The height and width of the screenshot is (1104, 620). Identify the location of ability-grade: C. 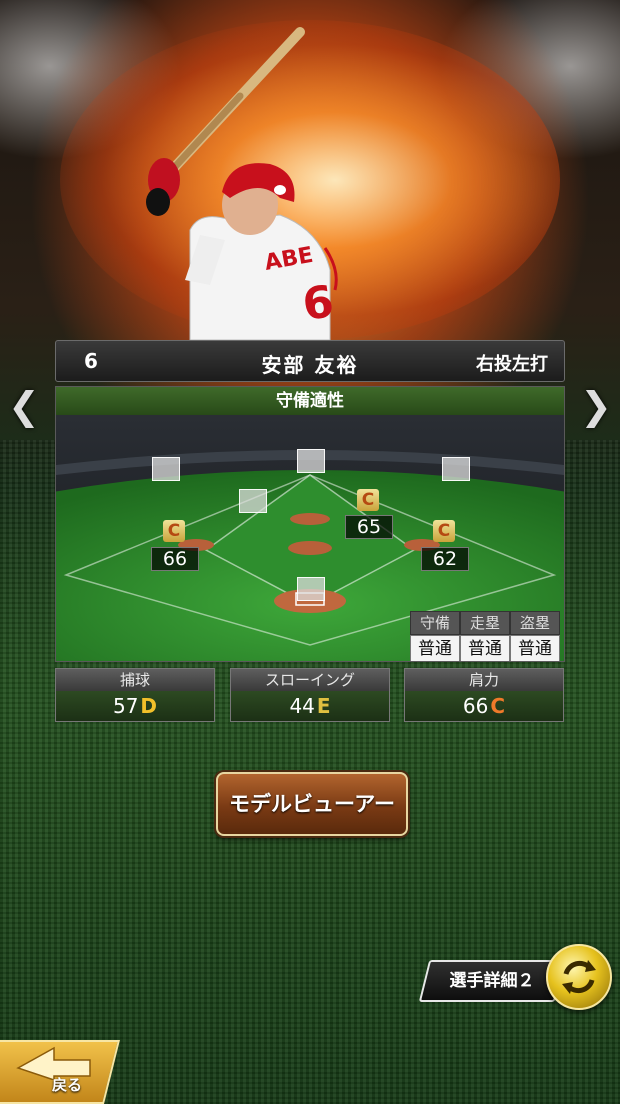
(498, 706).